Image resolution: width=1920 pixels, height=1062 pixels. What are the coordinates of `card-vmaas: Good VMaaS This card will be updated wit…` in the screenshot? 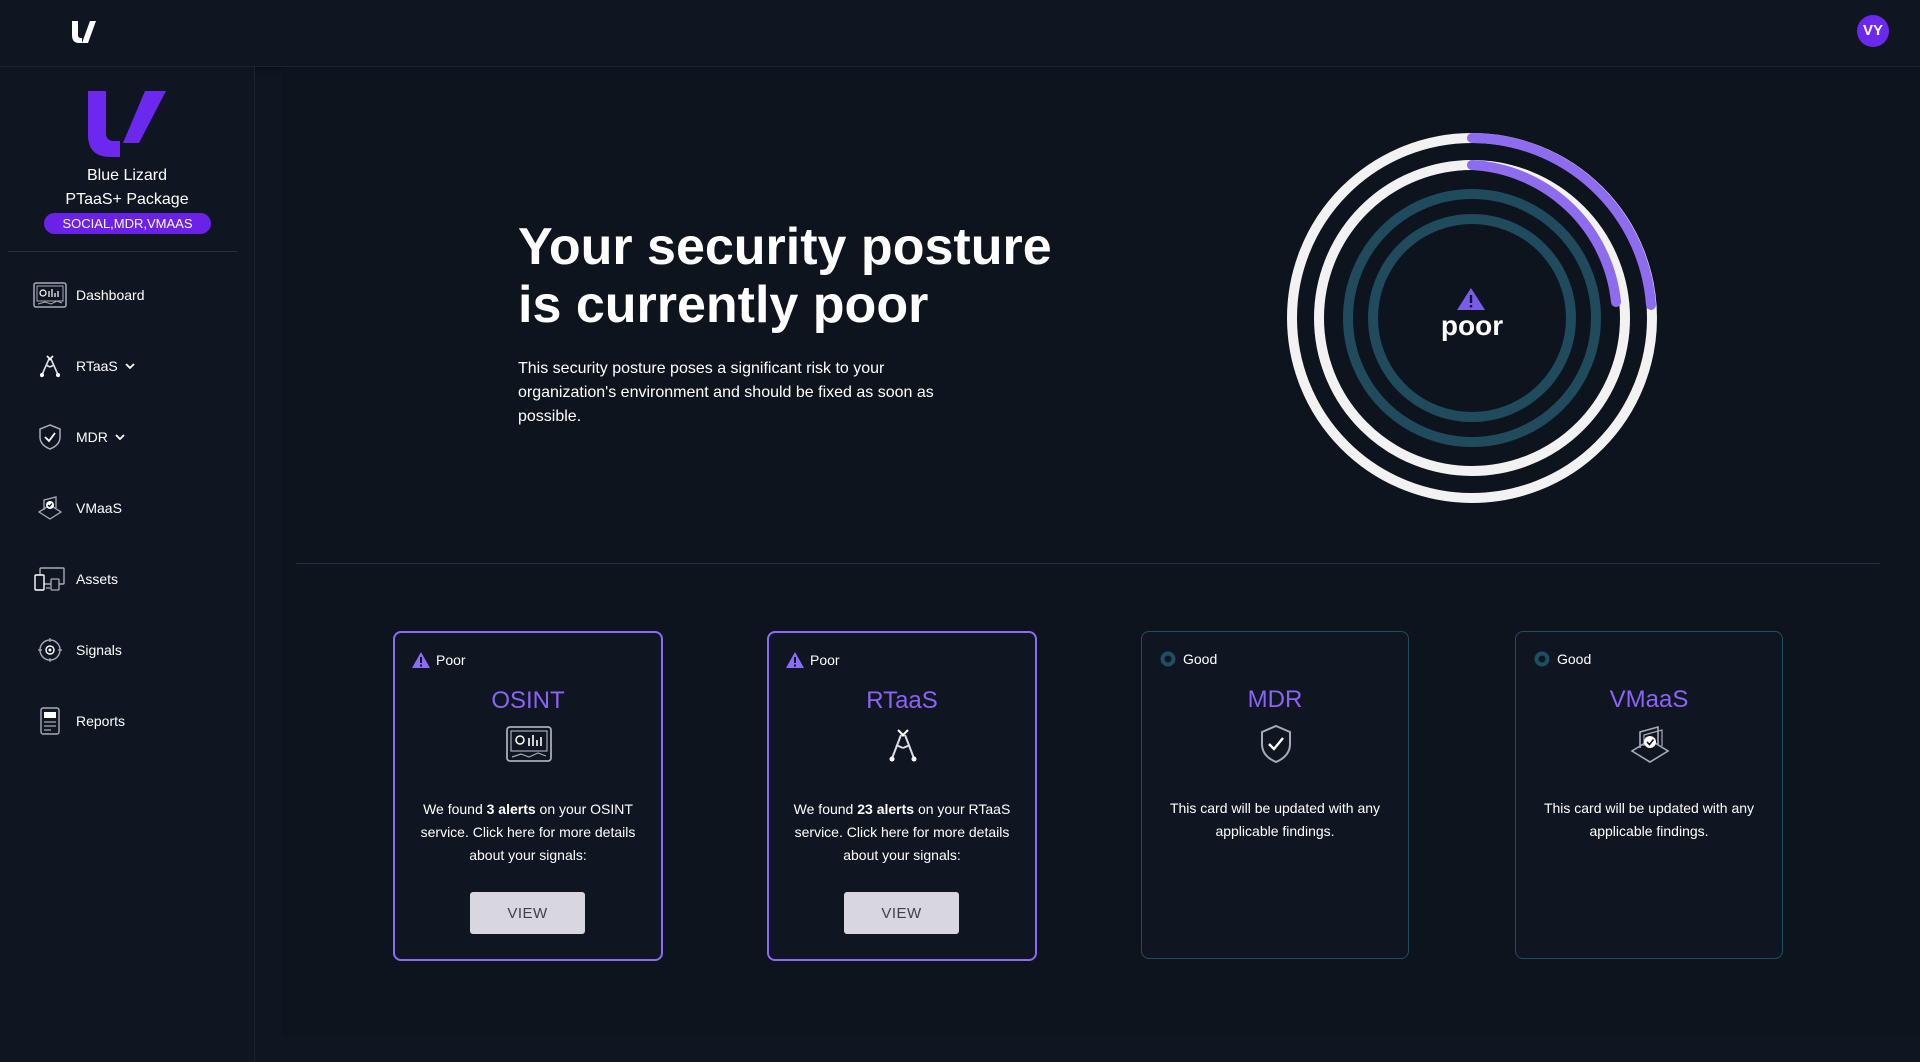 It's located at (1649, 795).